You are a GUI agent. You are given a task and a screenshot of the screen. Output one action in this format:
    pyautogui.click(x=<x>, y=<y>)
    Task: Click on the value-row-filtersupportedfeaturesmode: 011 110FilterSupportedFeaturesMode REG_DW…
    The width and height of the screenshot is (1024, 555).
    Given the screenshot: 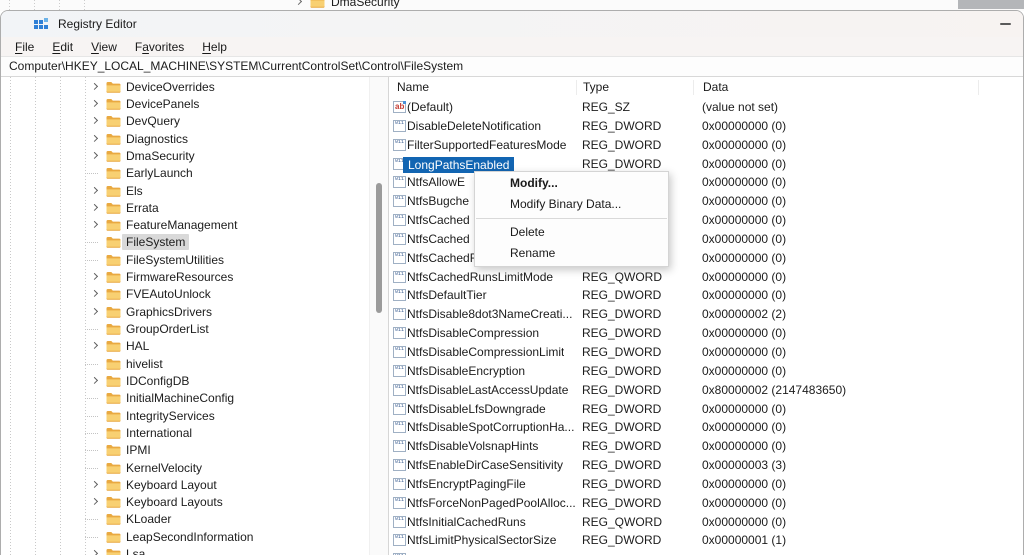 What is the action you would take?
    pyautogui.click(x=706, y=145)
    